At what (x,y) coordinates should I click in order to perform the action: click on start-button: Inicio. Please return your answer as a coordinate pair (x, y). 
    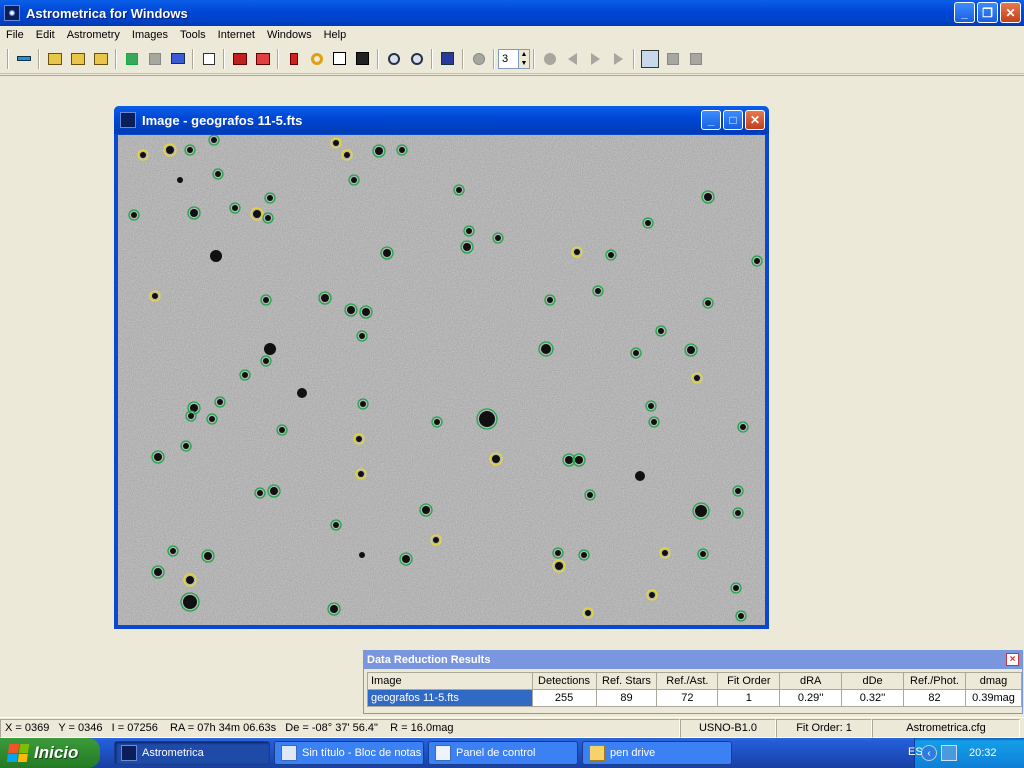
    Looking at the image, I should click on (50, 753).